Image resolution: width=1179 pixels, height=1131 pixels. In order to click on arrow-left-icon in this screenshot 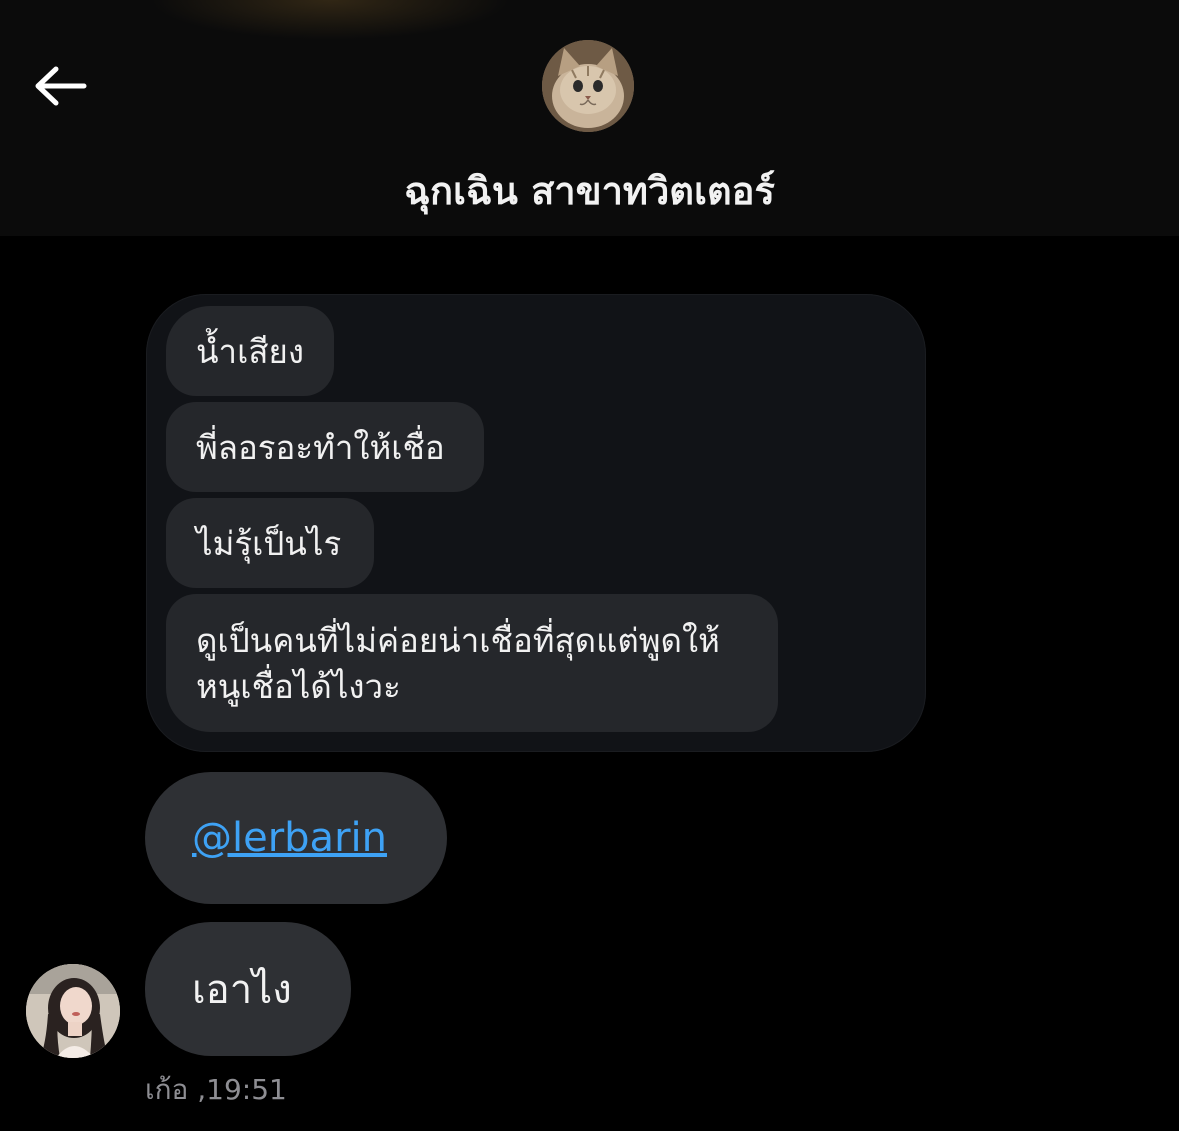, I will do `click(61, 86)`.